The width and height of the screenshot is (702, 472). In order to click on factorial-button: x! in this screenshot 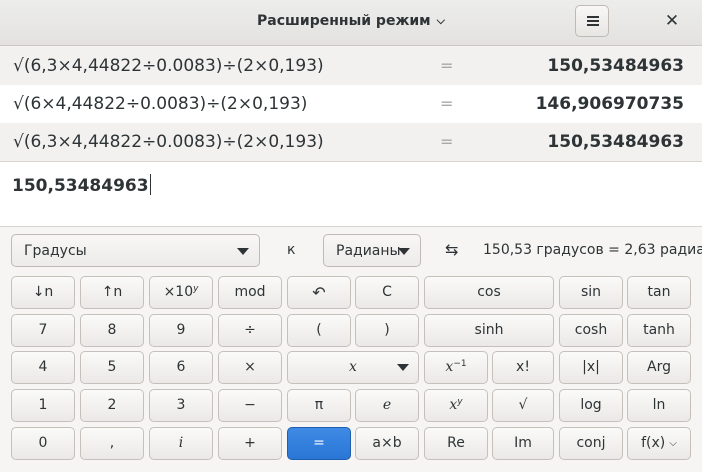, I will do `click(523, 367)`.